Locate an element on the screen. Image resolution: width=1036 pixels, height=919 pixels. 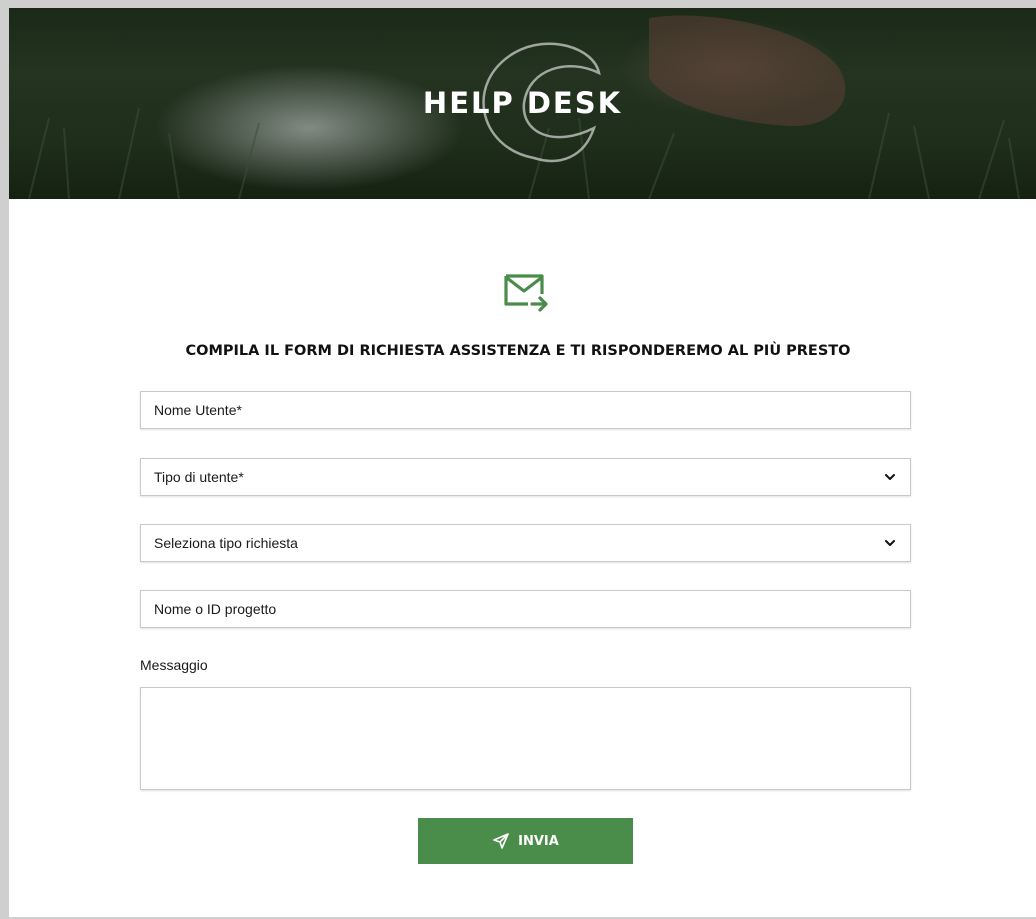
submit-button: INVIA is located at coordinates (525, 841).